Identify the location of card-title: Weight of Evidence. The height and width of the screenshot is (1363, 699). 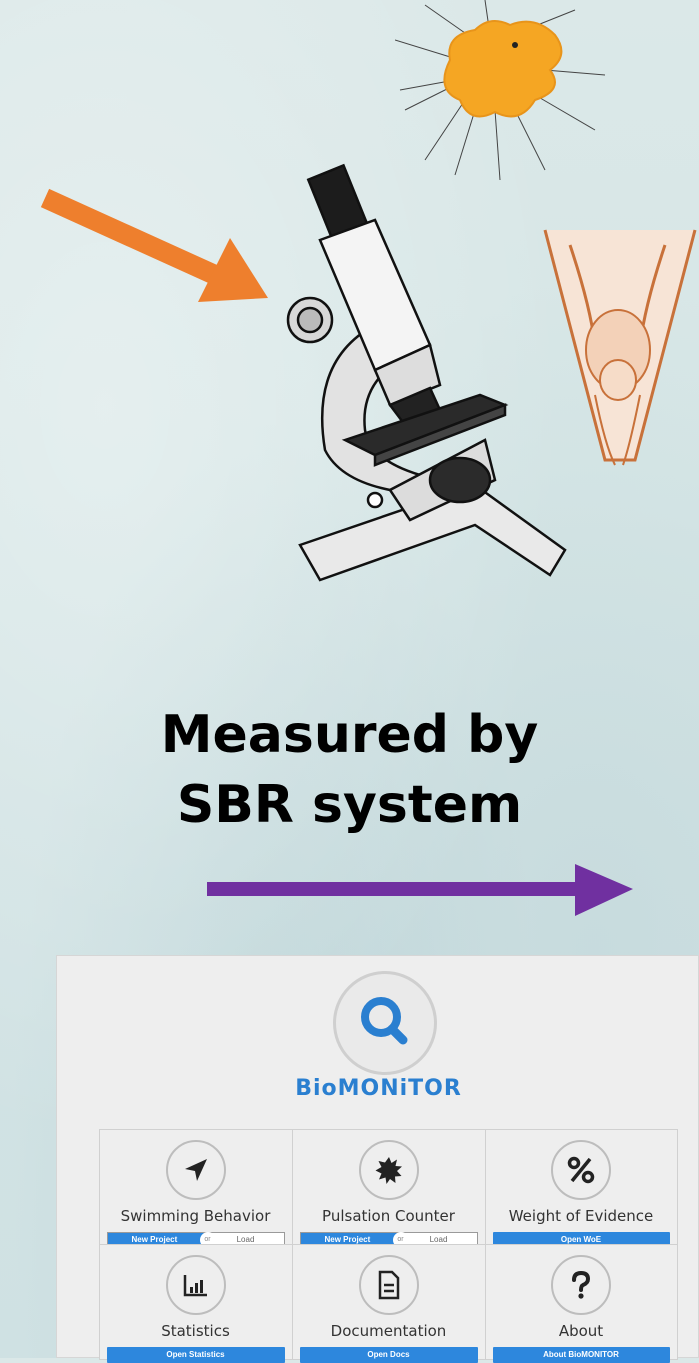
(581, 1215).